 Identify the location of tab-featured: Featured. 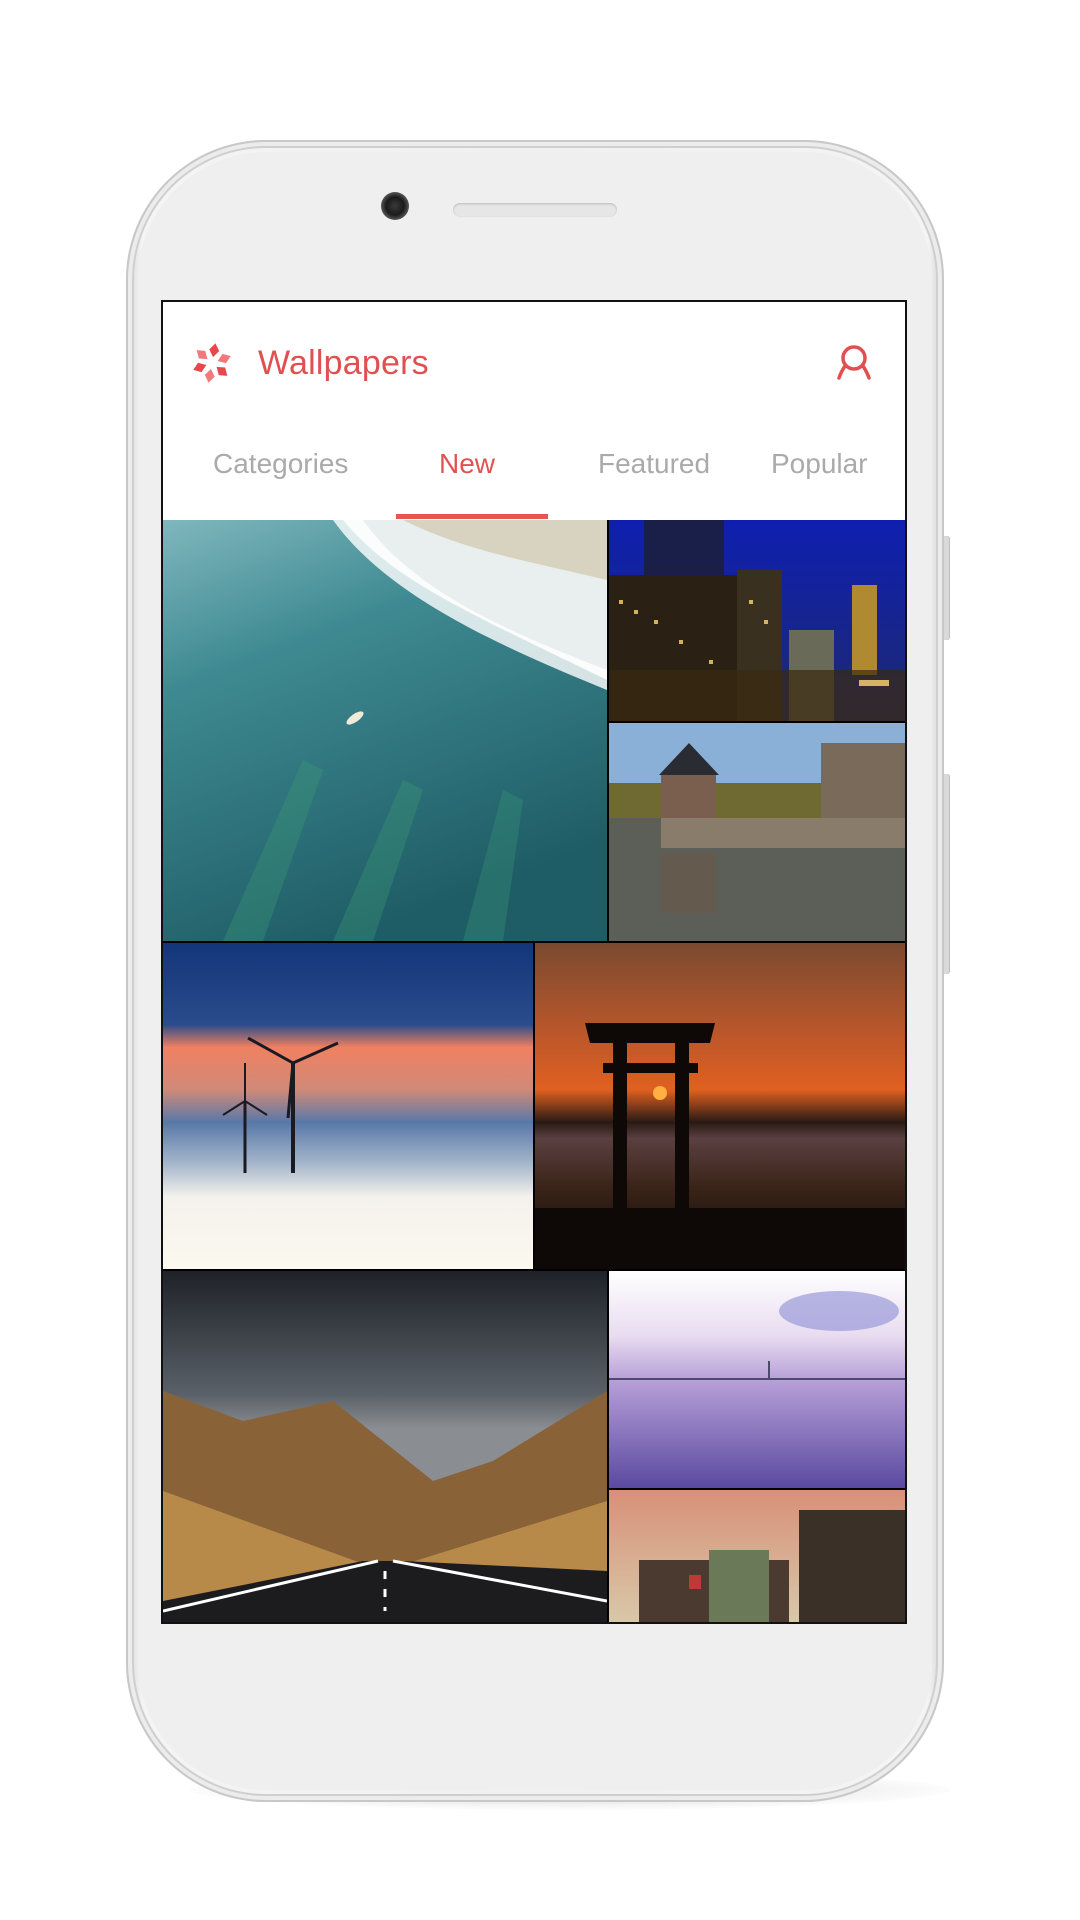
(654, 464).